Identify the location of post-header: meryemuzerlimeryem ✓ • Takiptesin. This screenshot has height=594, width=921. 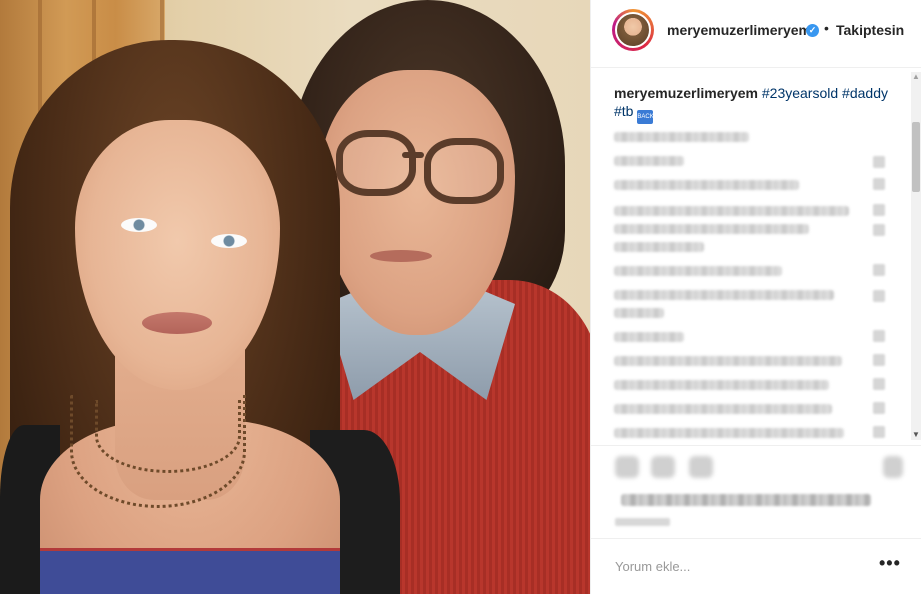
(756, 34).